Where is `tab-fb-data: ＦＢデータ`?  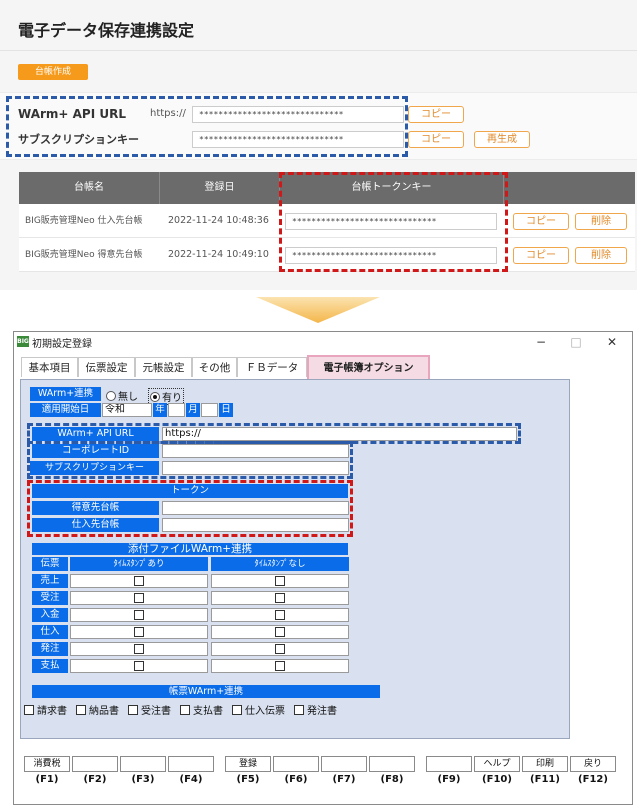
tab-fb-data: ＦＢデータ is located at coordinates (272, 367).